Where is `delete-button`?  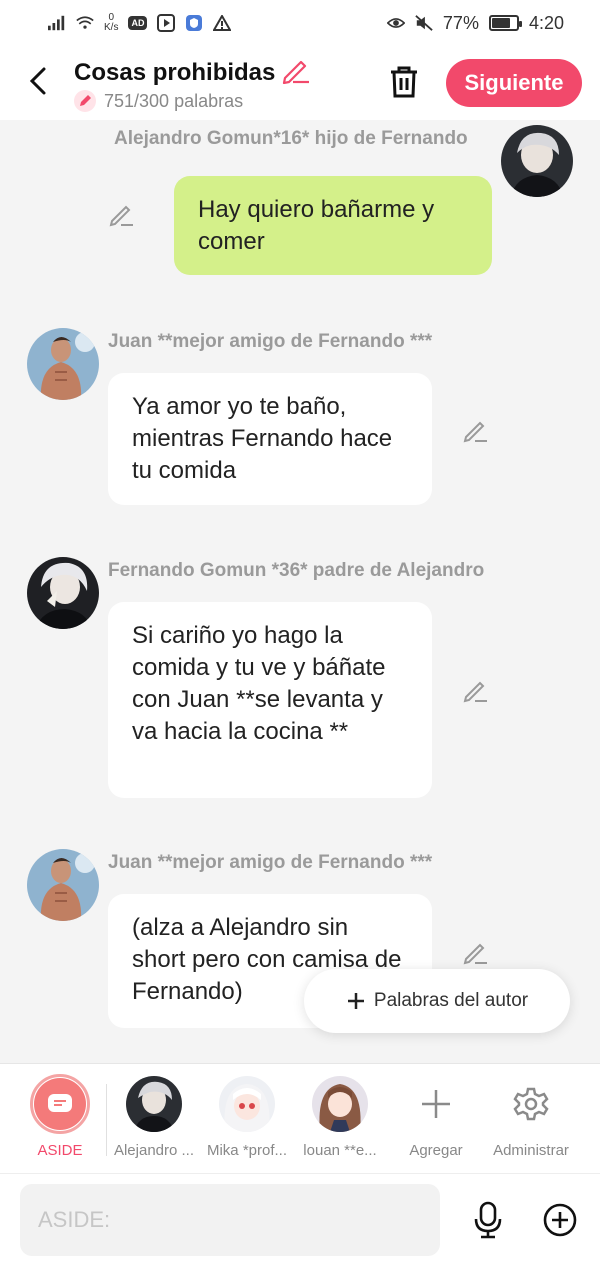
delete-button is located at coordinates (404, 82).